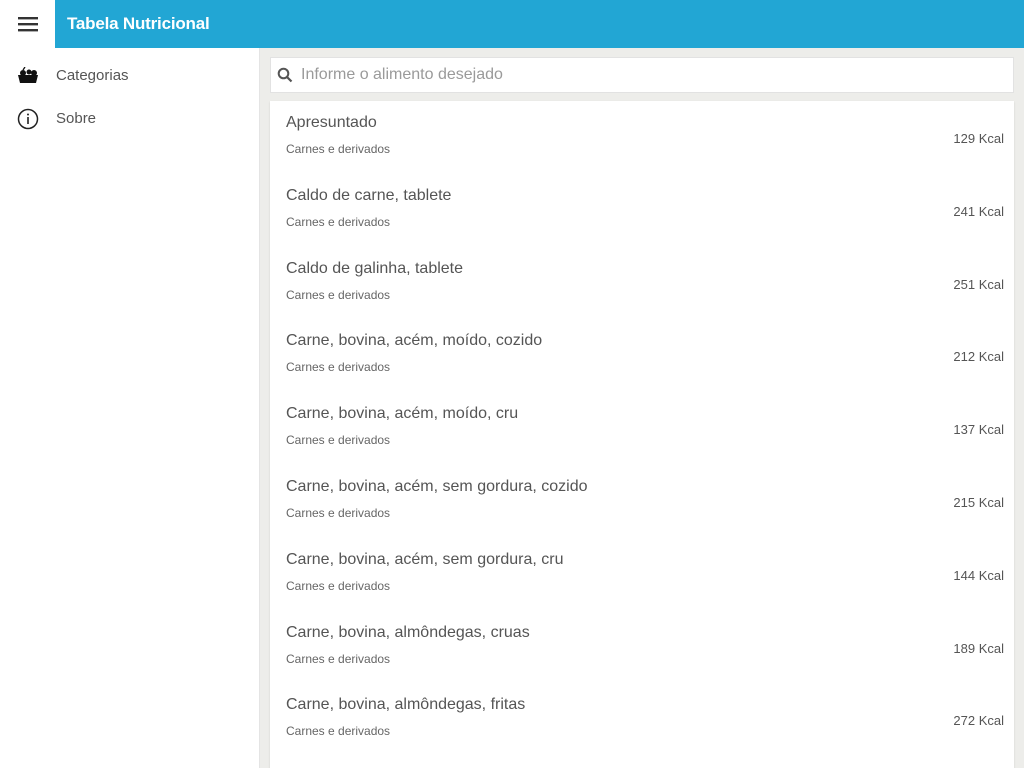 Image resolution: width=1024 pixels, height=768 pixels. I want to click on food-kcal: 251 Kcal, so click(978, 284).